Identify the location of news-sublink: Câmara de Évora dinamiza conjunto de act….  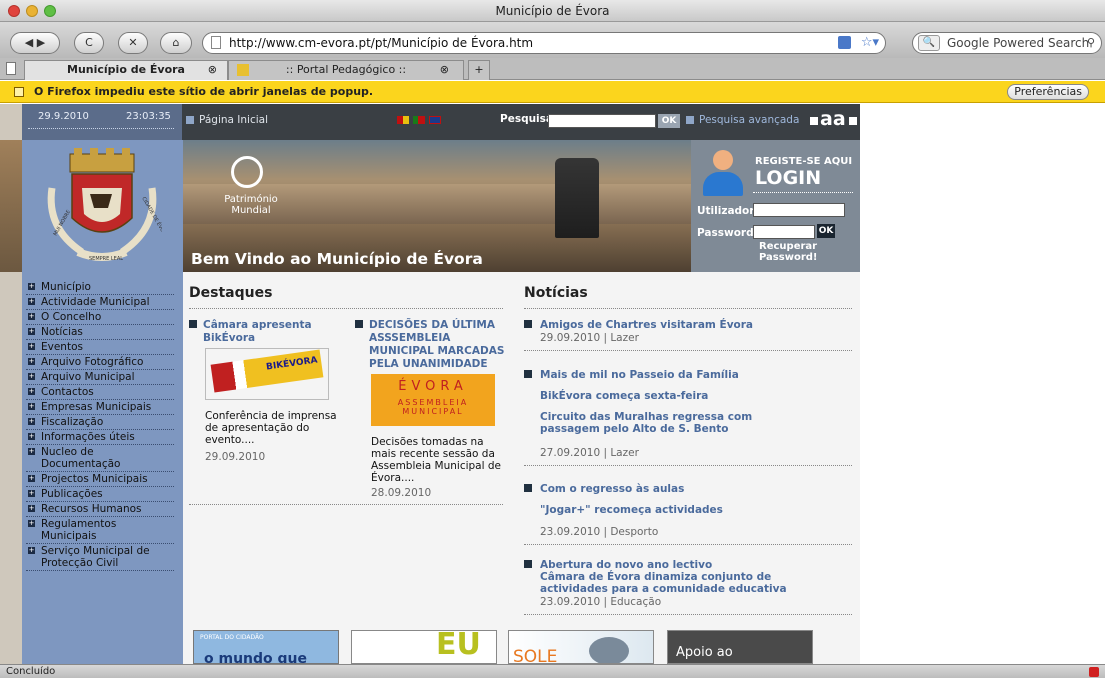
(679, 583).